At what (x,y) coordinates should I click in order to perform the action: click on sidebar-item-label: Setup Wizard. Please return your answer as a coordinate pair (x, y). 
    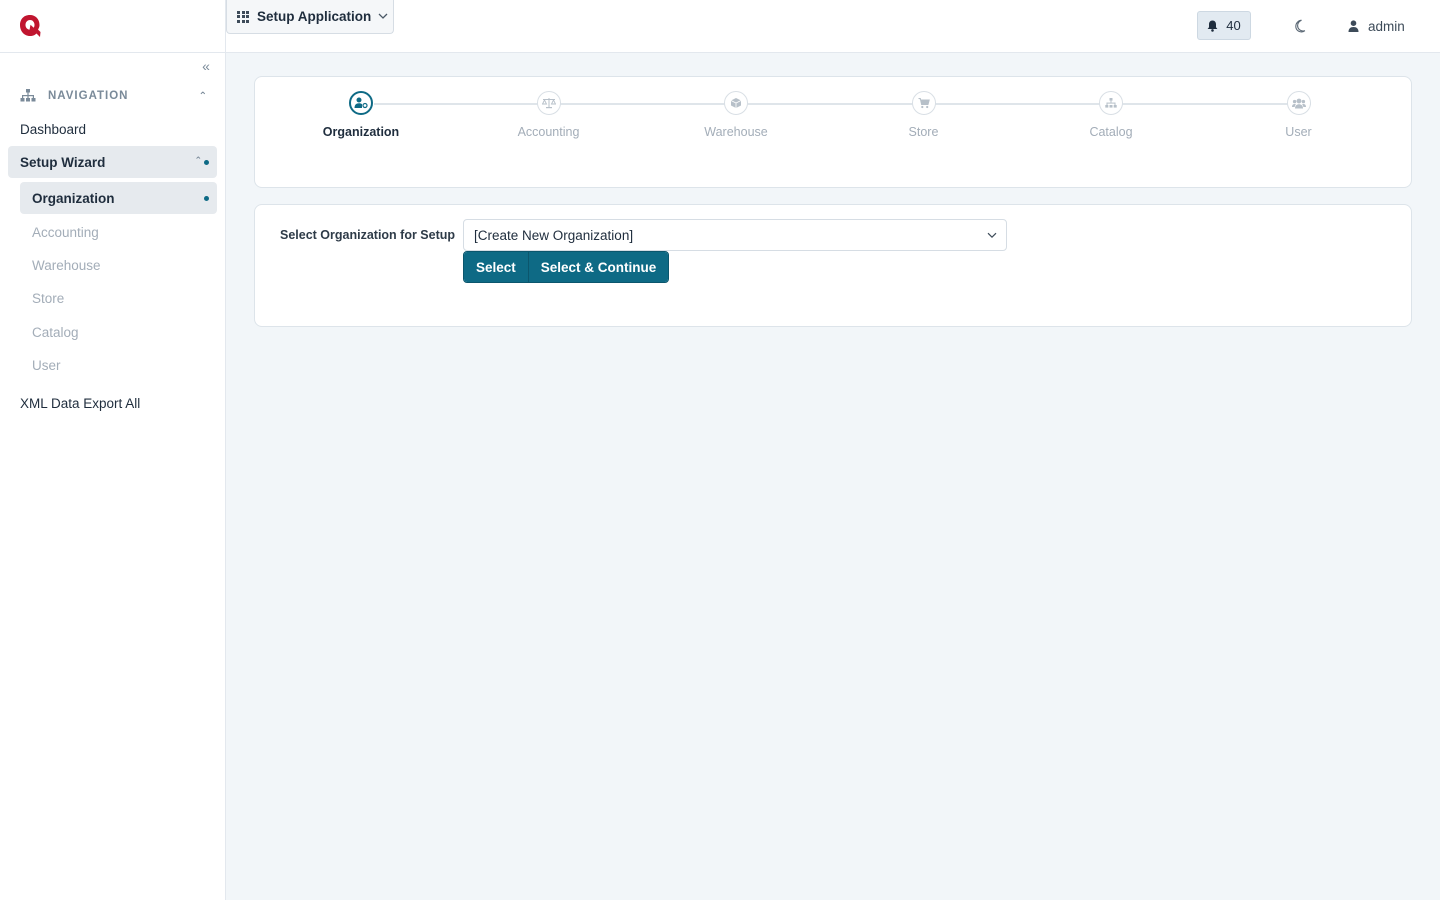
    Looking at the image, I should click on (63, 162).